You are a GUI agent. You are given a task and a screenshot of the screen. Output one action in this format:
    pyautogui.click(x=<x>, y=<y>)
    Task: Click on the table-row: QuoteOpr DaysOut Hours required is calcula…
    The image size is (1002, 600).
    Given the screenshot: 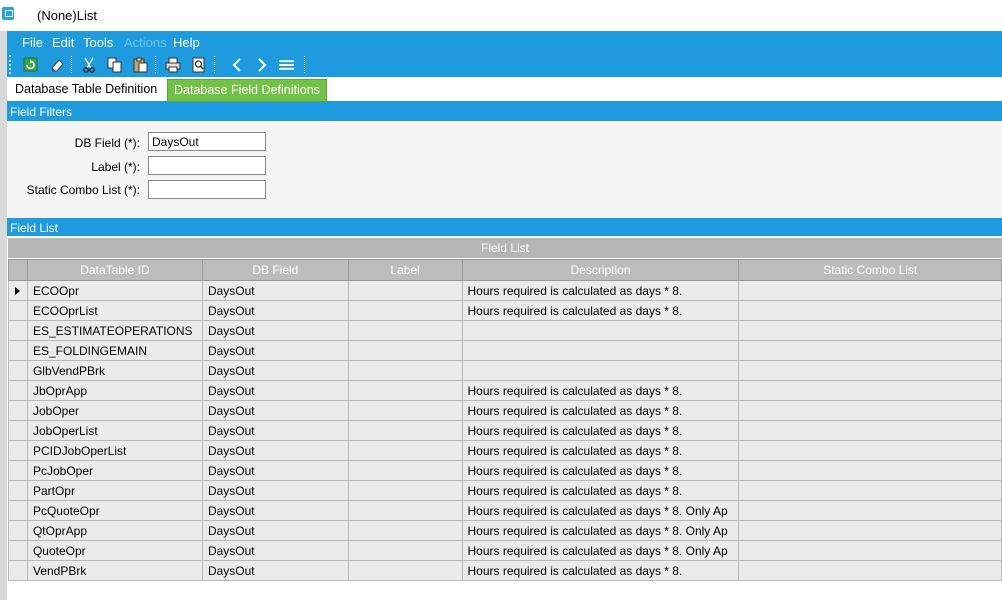 What is the action you would take?
    pyautogui.click(x=505, y=550)
    